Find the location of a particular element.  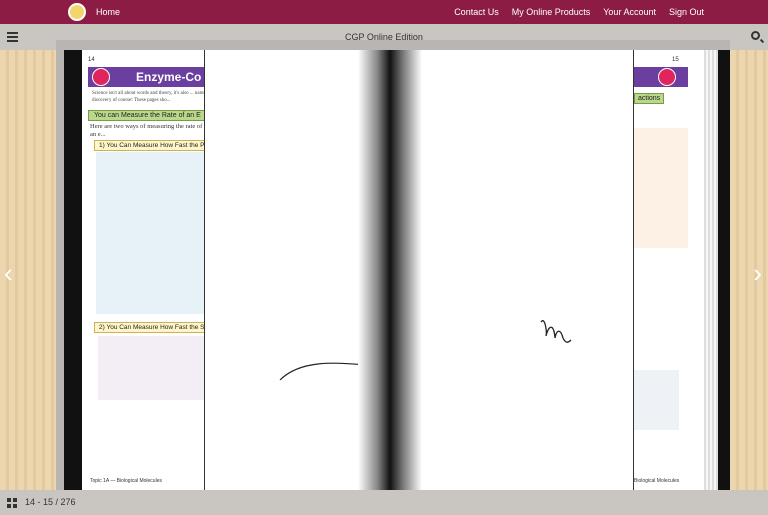

home-link: Home is located at coordinates (108, 12).